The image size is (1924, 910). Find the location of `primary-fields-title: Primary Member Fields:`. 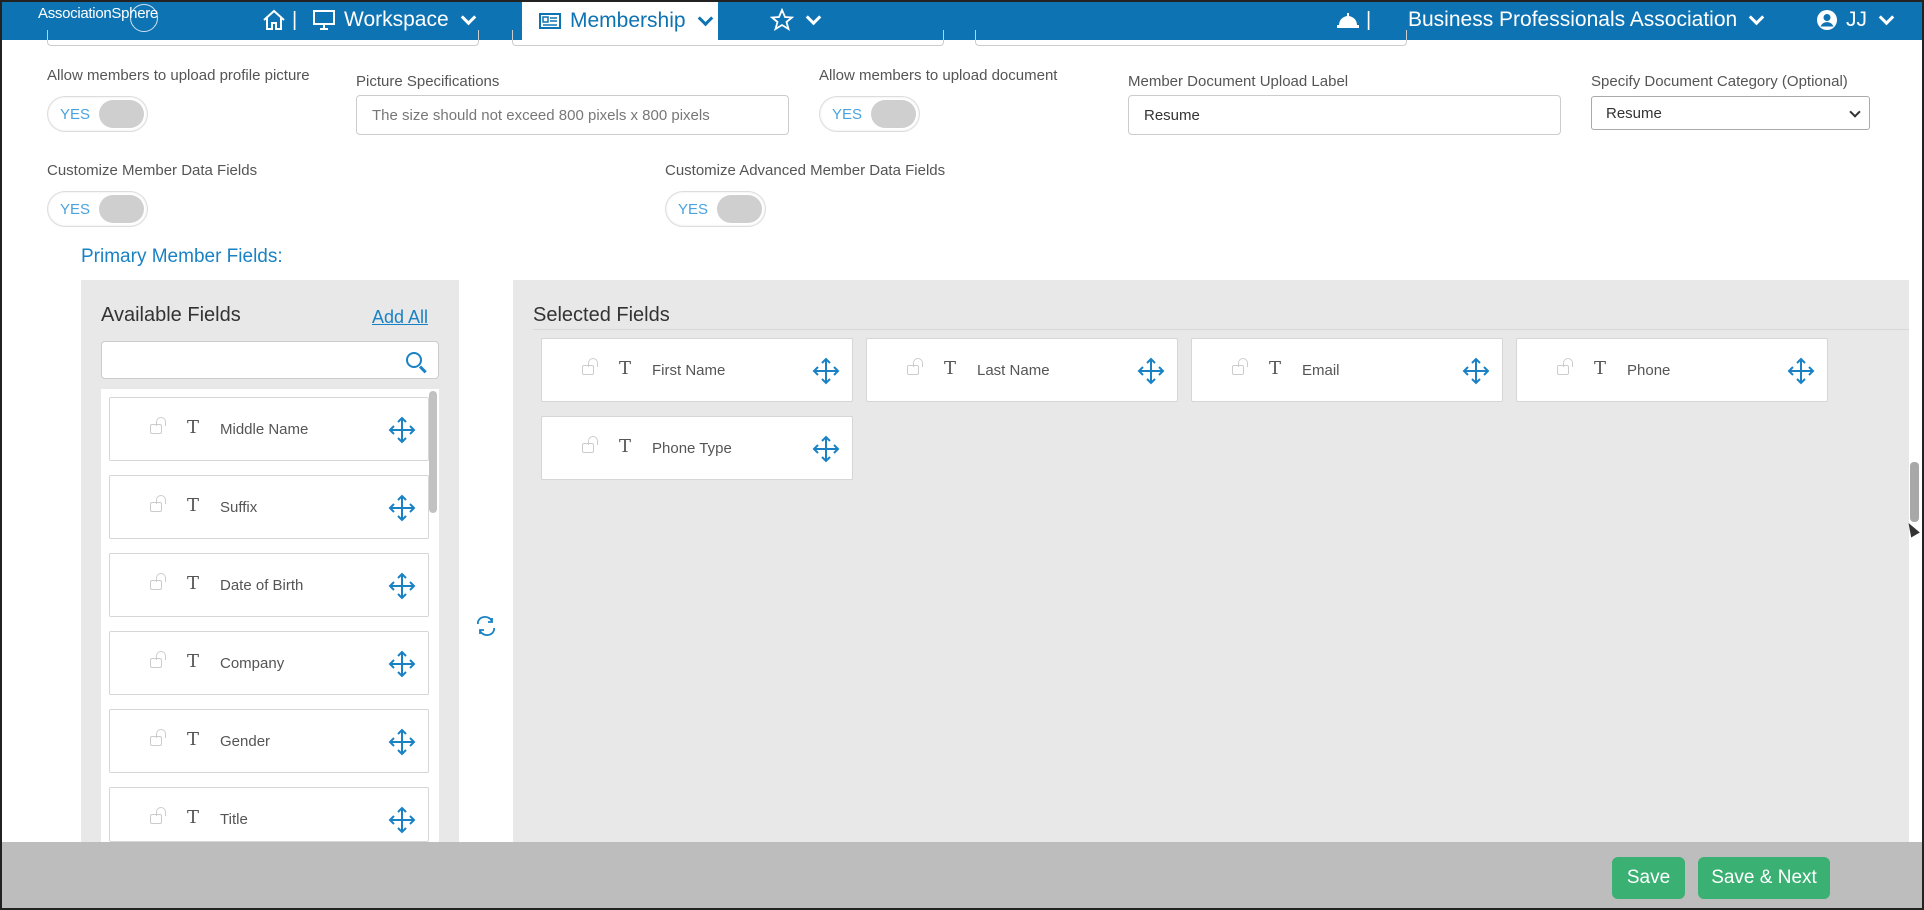

primary-fields-title: Primary Member Fields: is located at coordinates (182, 256).